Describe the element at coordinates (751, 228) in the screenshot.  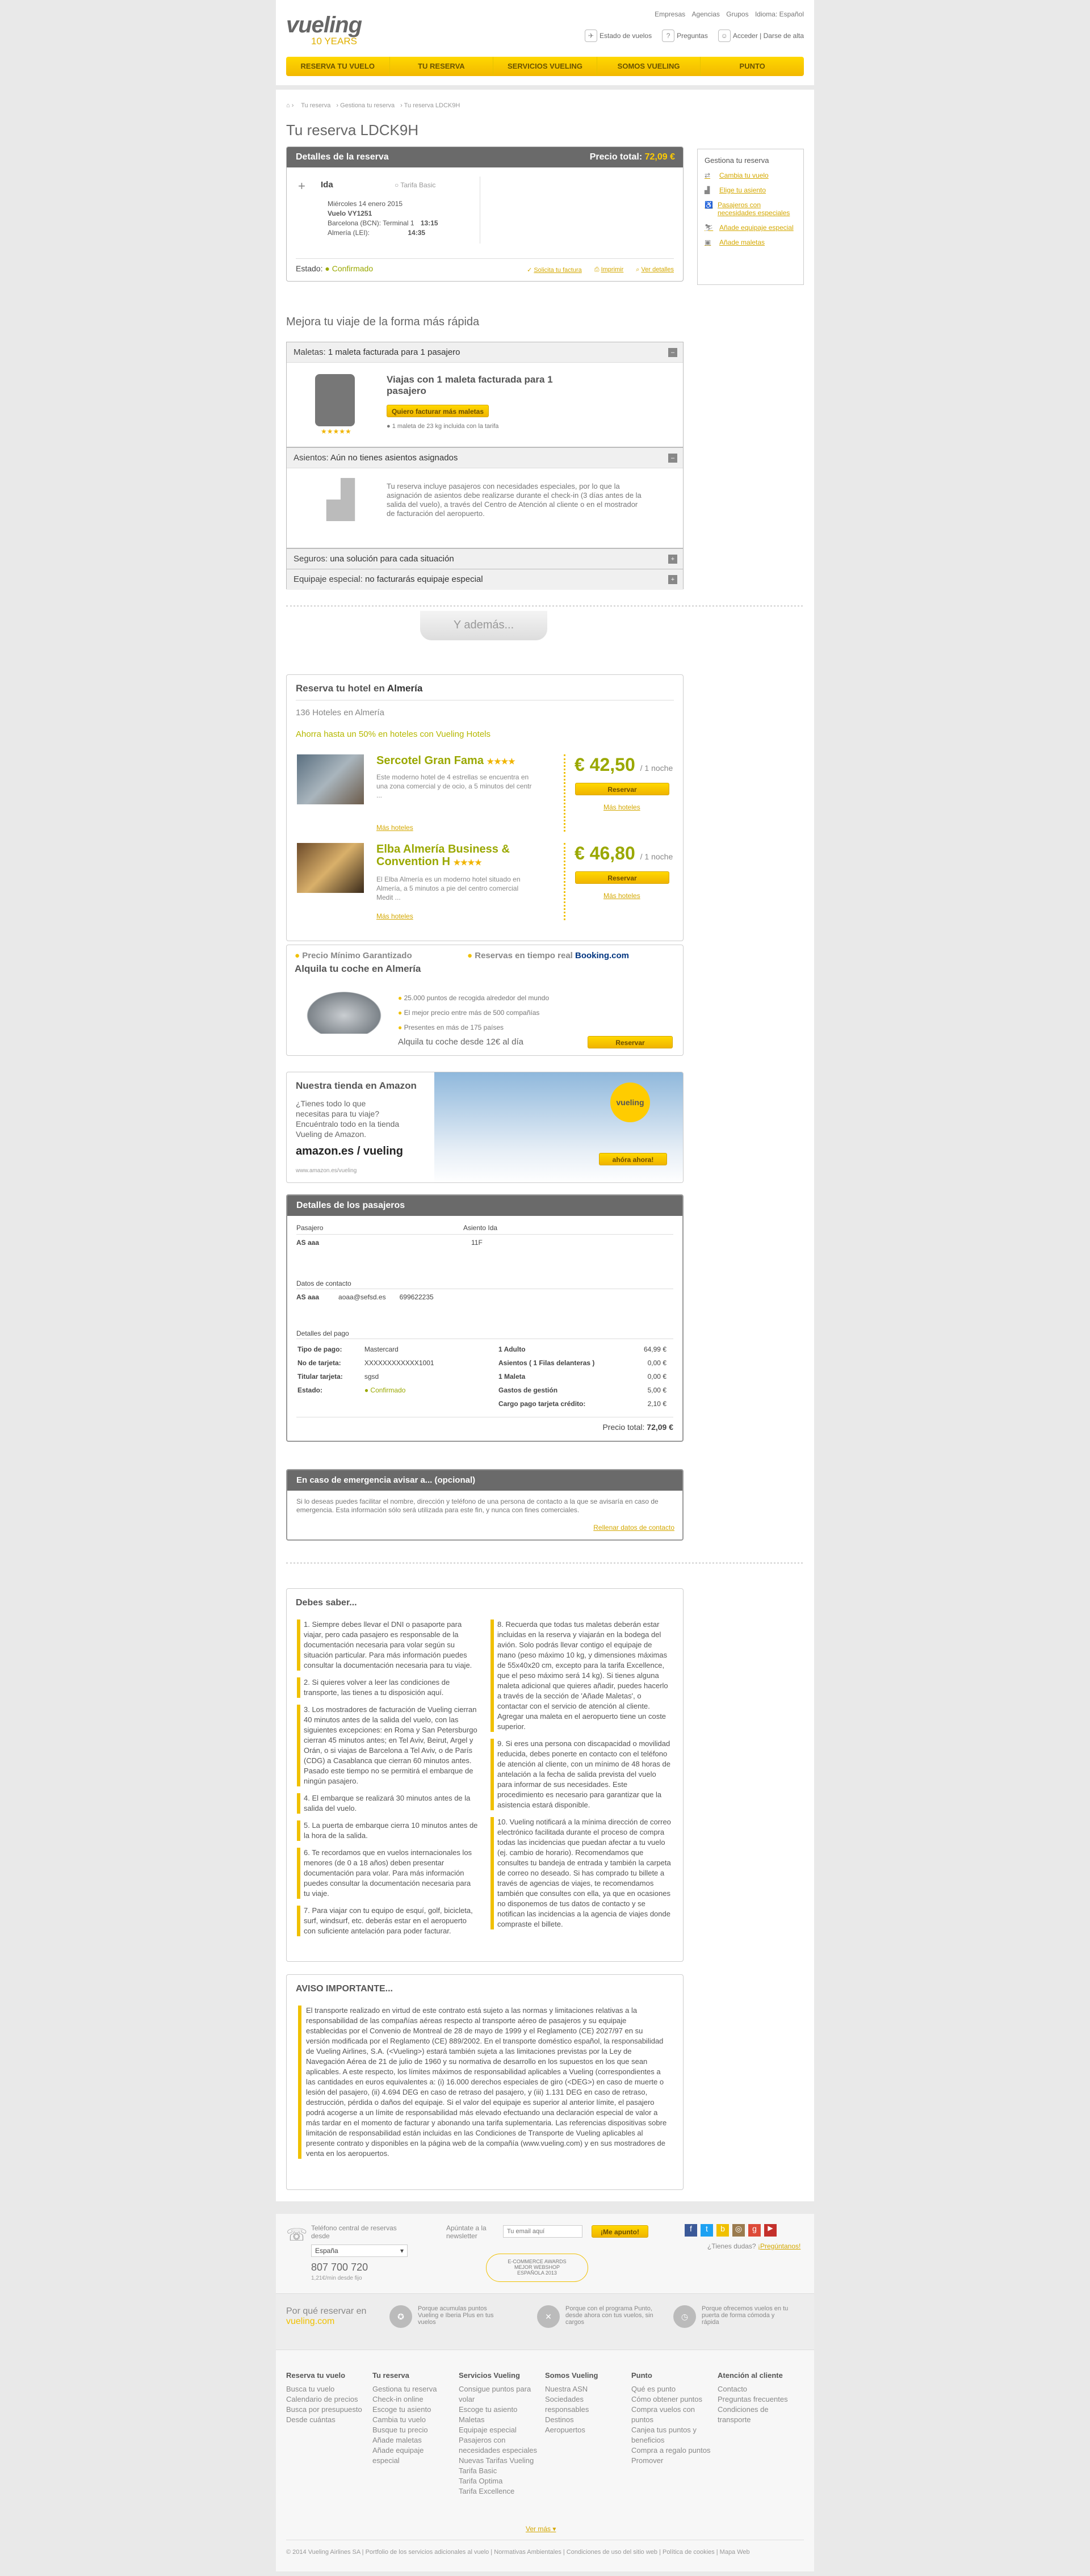
I see `sidebar-equipaje-especial: ⛷ Añade equipaje especial` at that location.